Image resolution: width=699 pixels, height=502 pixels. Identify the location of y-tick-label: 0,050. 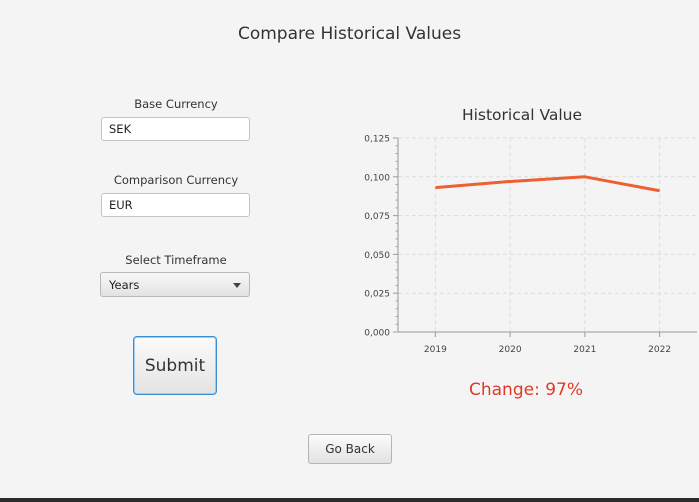
(377, 256).